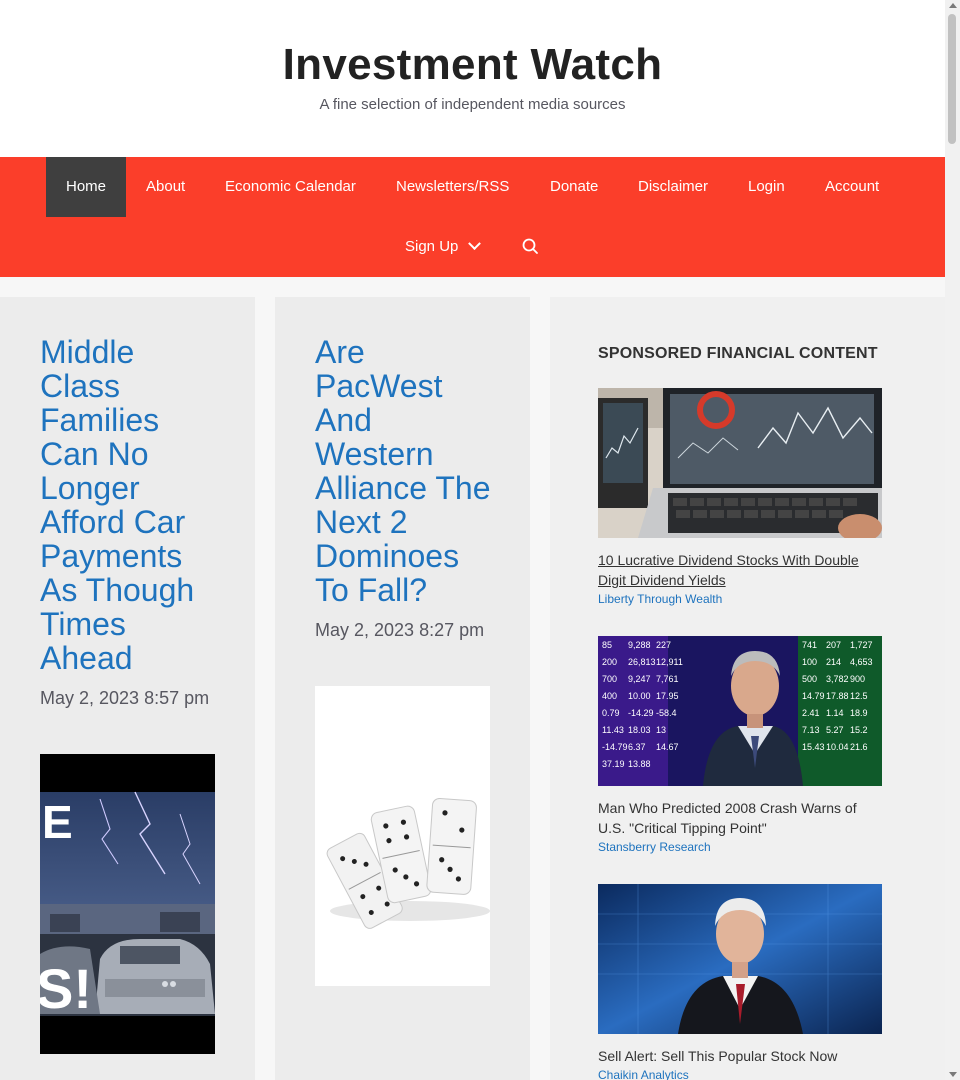  What do you see at coordinates (833, 662) in the screenshot?
I see `ticker-number: 214` at bounding box center [833, 662].